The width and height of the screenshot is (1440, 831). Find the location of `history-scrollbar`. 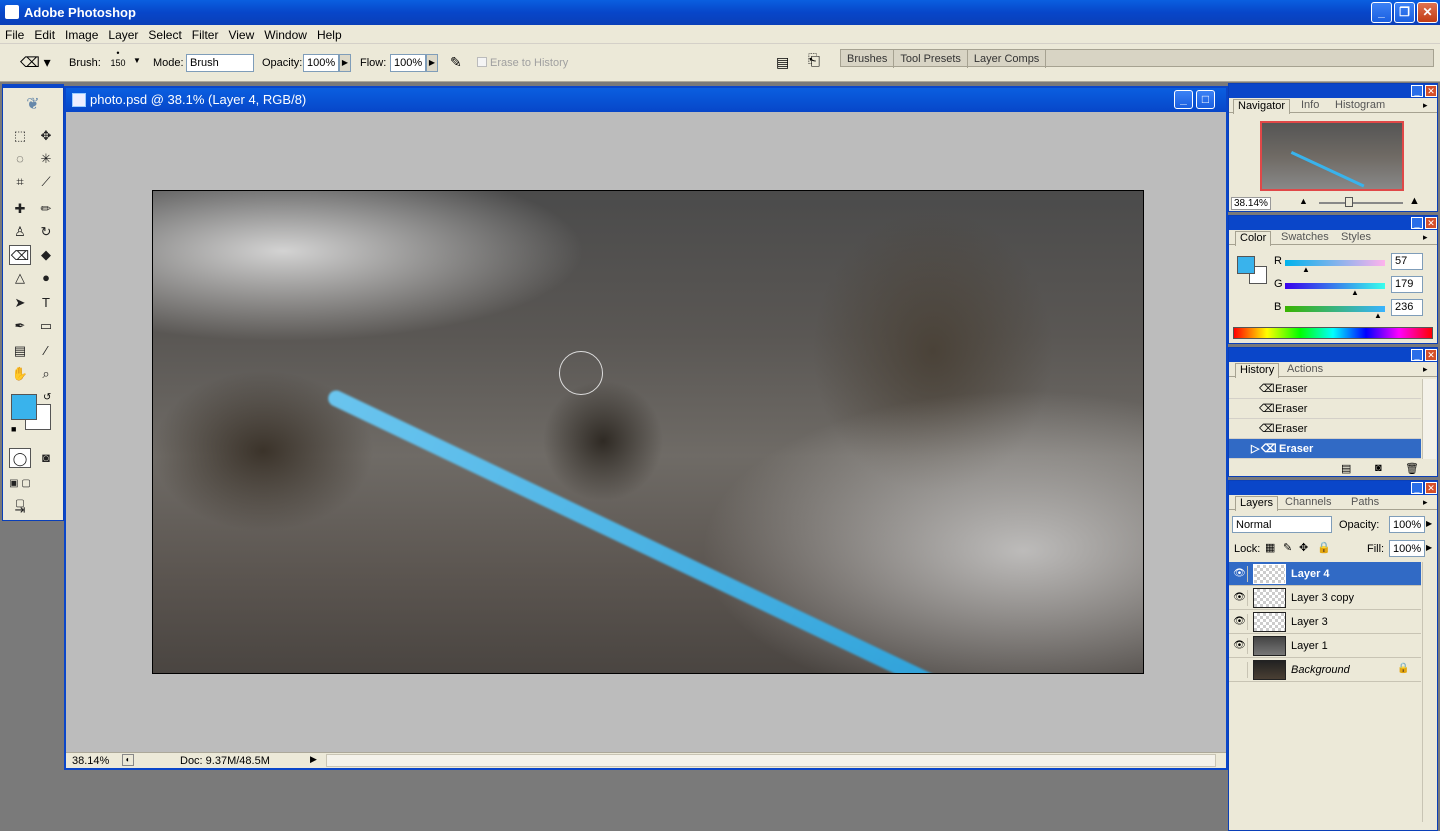

history-scrollbar is located at coordinates (1429, 419).